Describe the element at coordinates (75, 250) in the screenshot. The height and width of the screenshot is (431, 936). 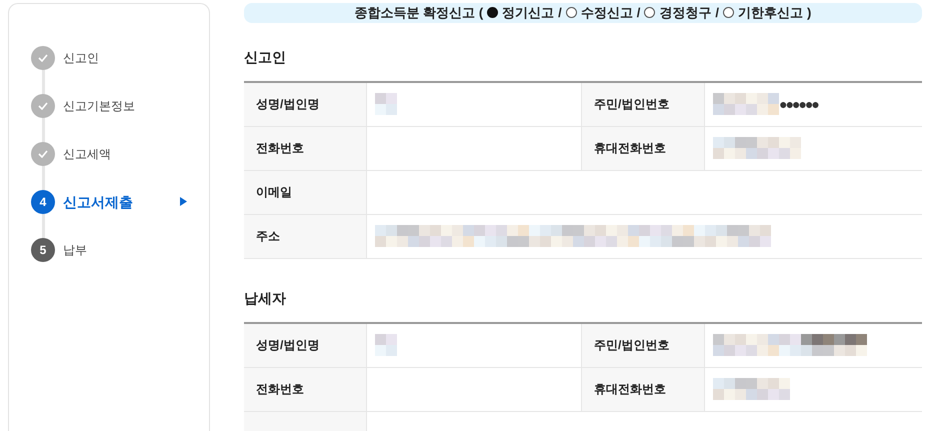
I see `step-label: 납부` at that location.